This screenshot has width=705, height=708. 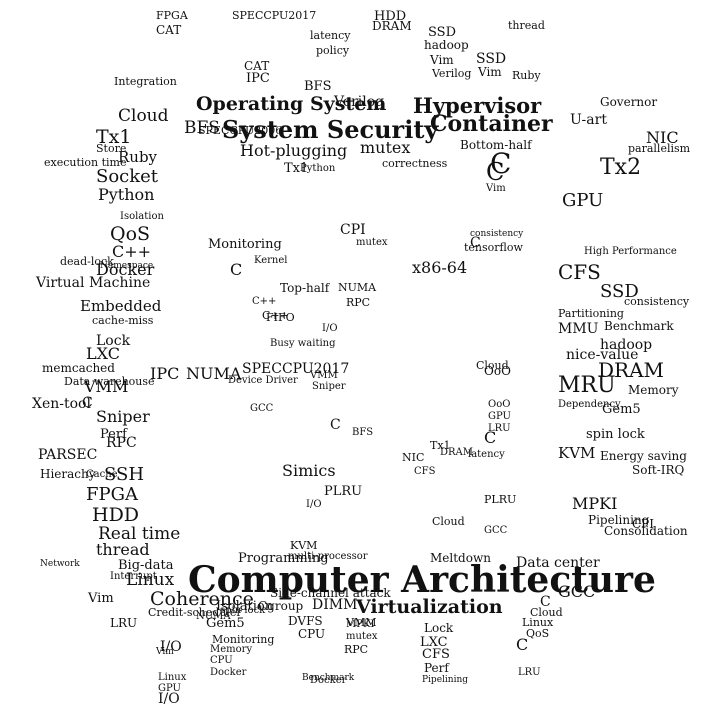 I want to click on cloud-word: Virtualization, so click(x=429, y=607).